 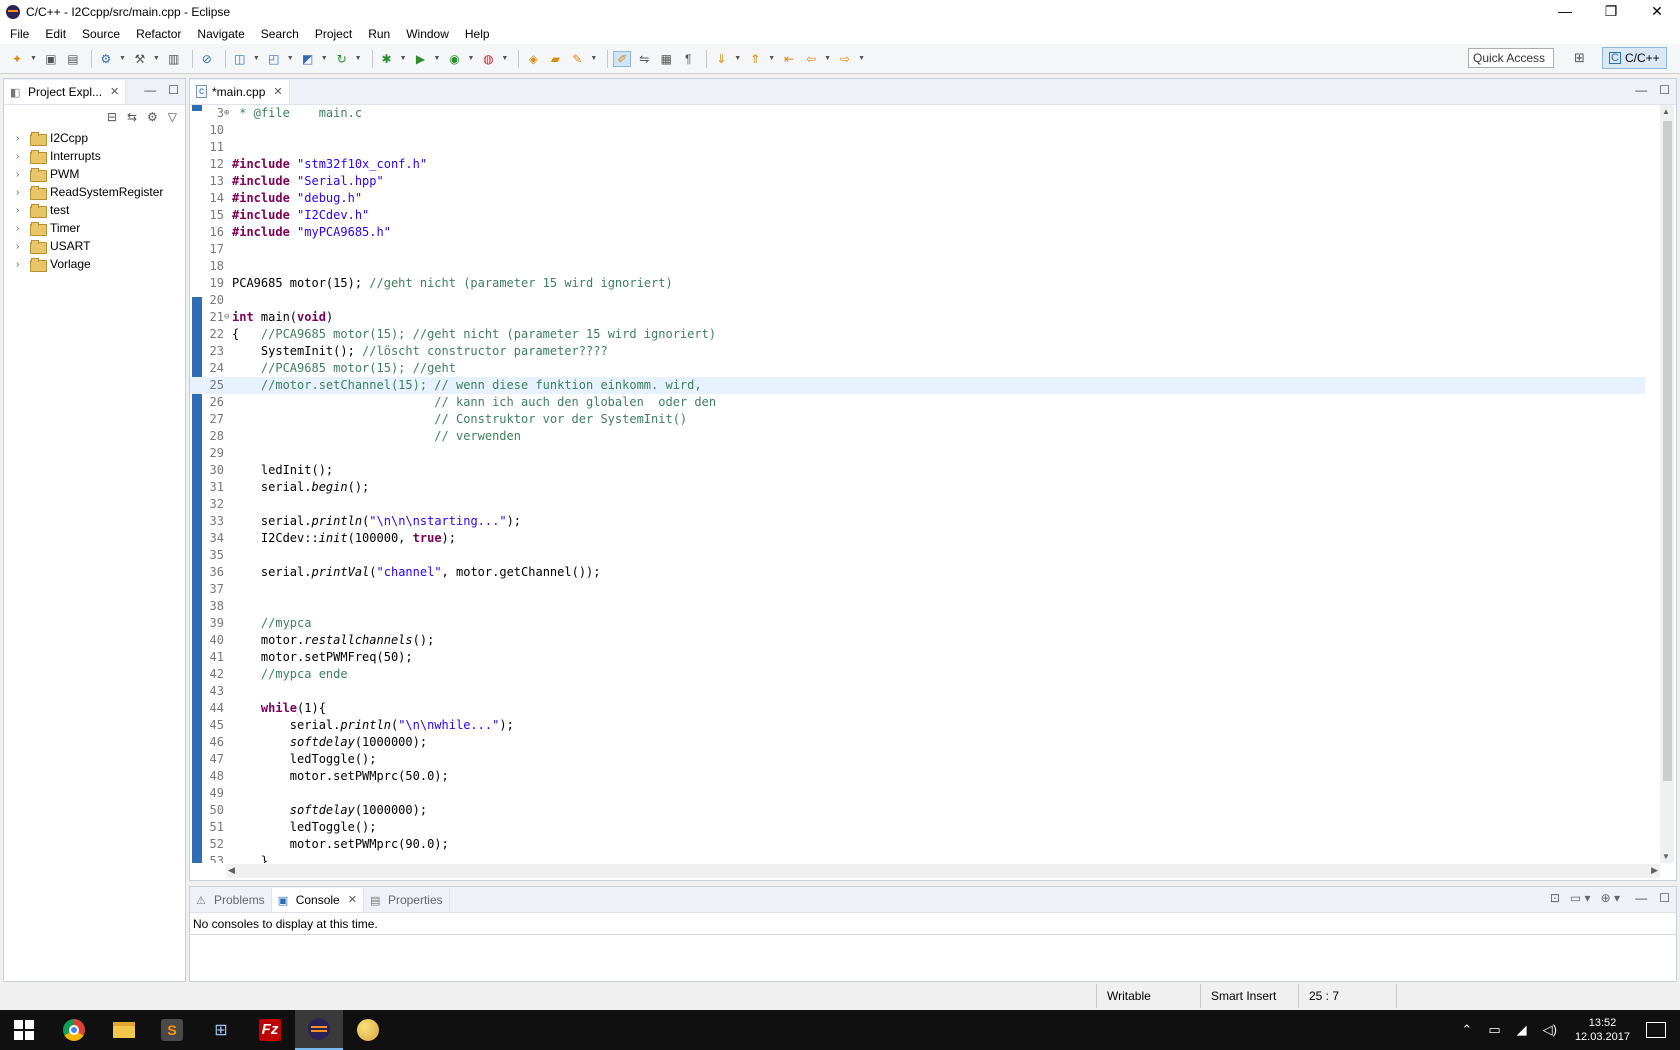 I want to click on menu-navigate: Navigate, so click(x=220, y=34).